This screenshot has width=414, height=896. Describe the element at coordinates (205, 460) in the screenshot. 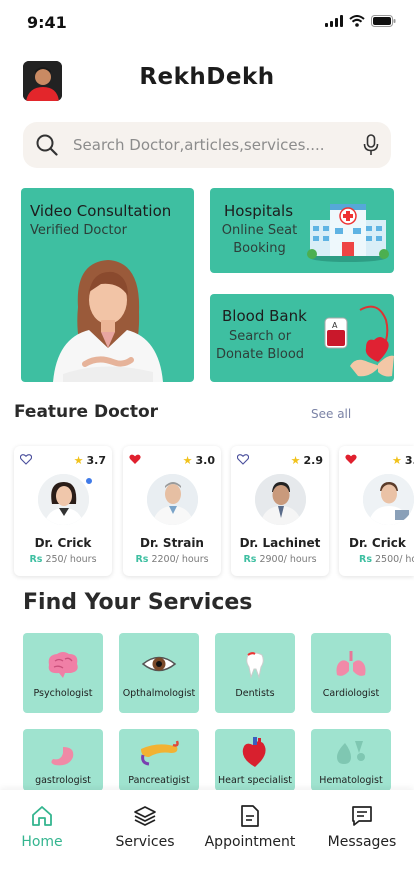

I see `doctor-rating-value: 3.0` at that location.